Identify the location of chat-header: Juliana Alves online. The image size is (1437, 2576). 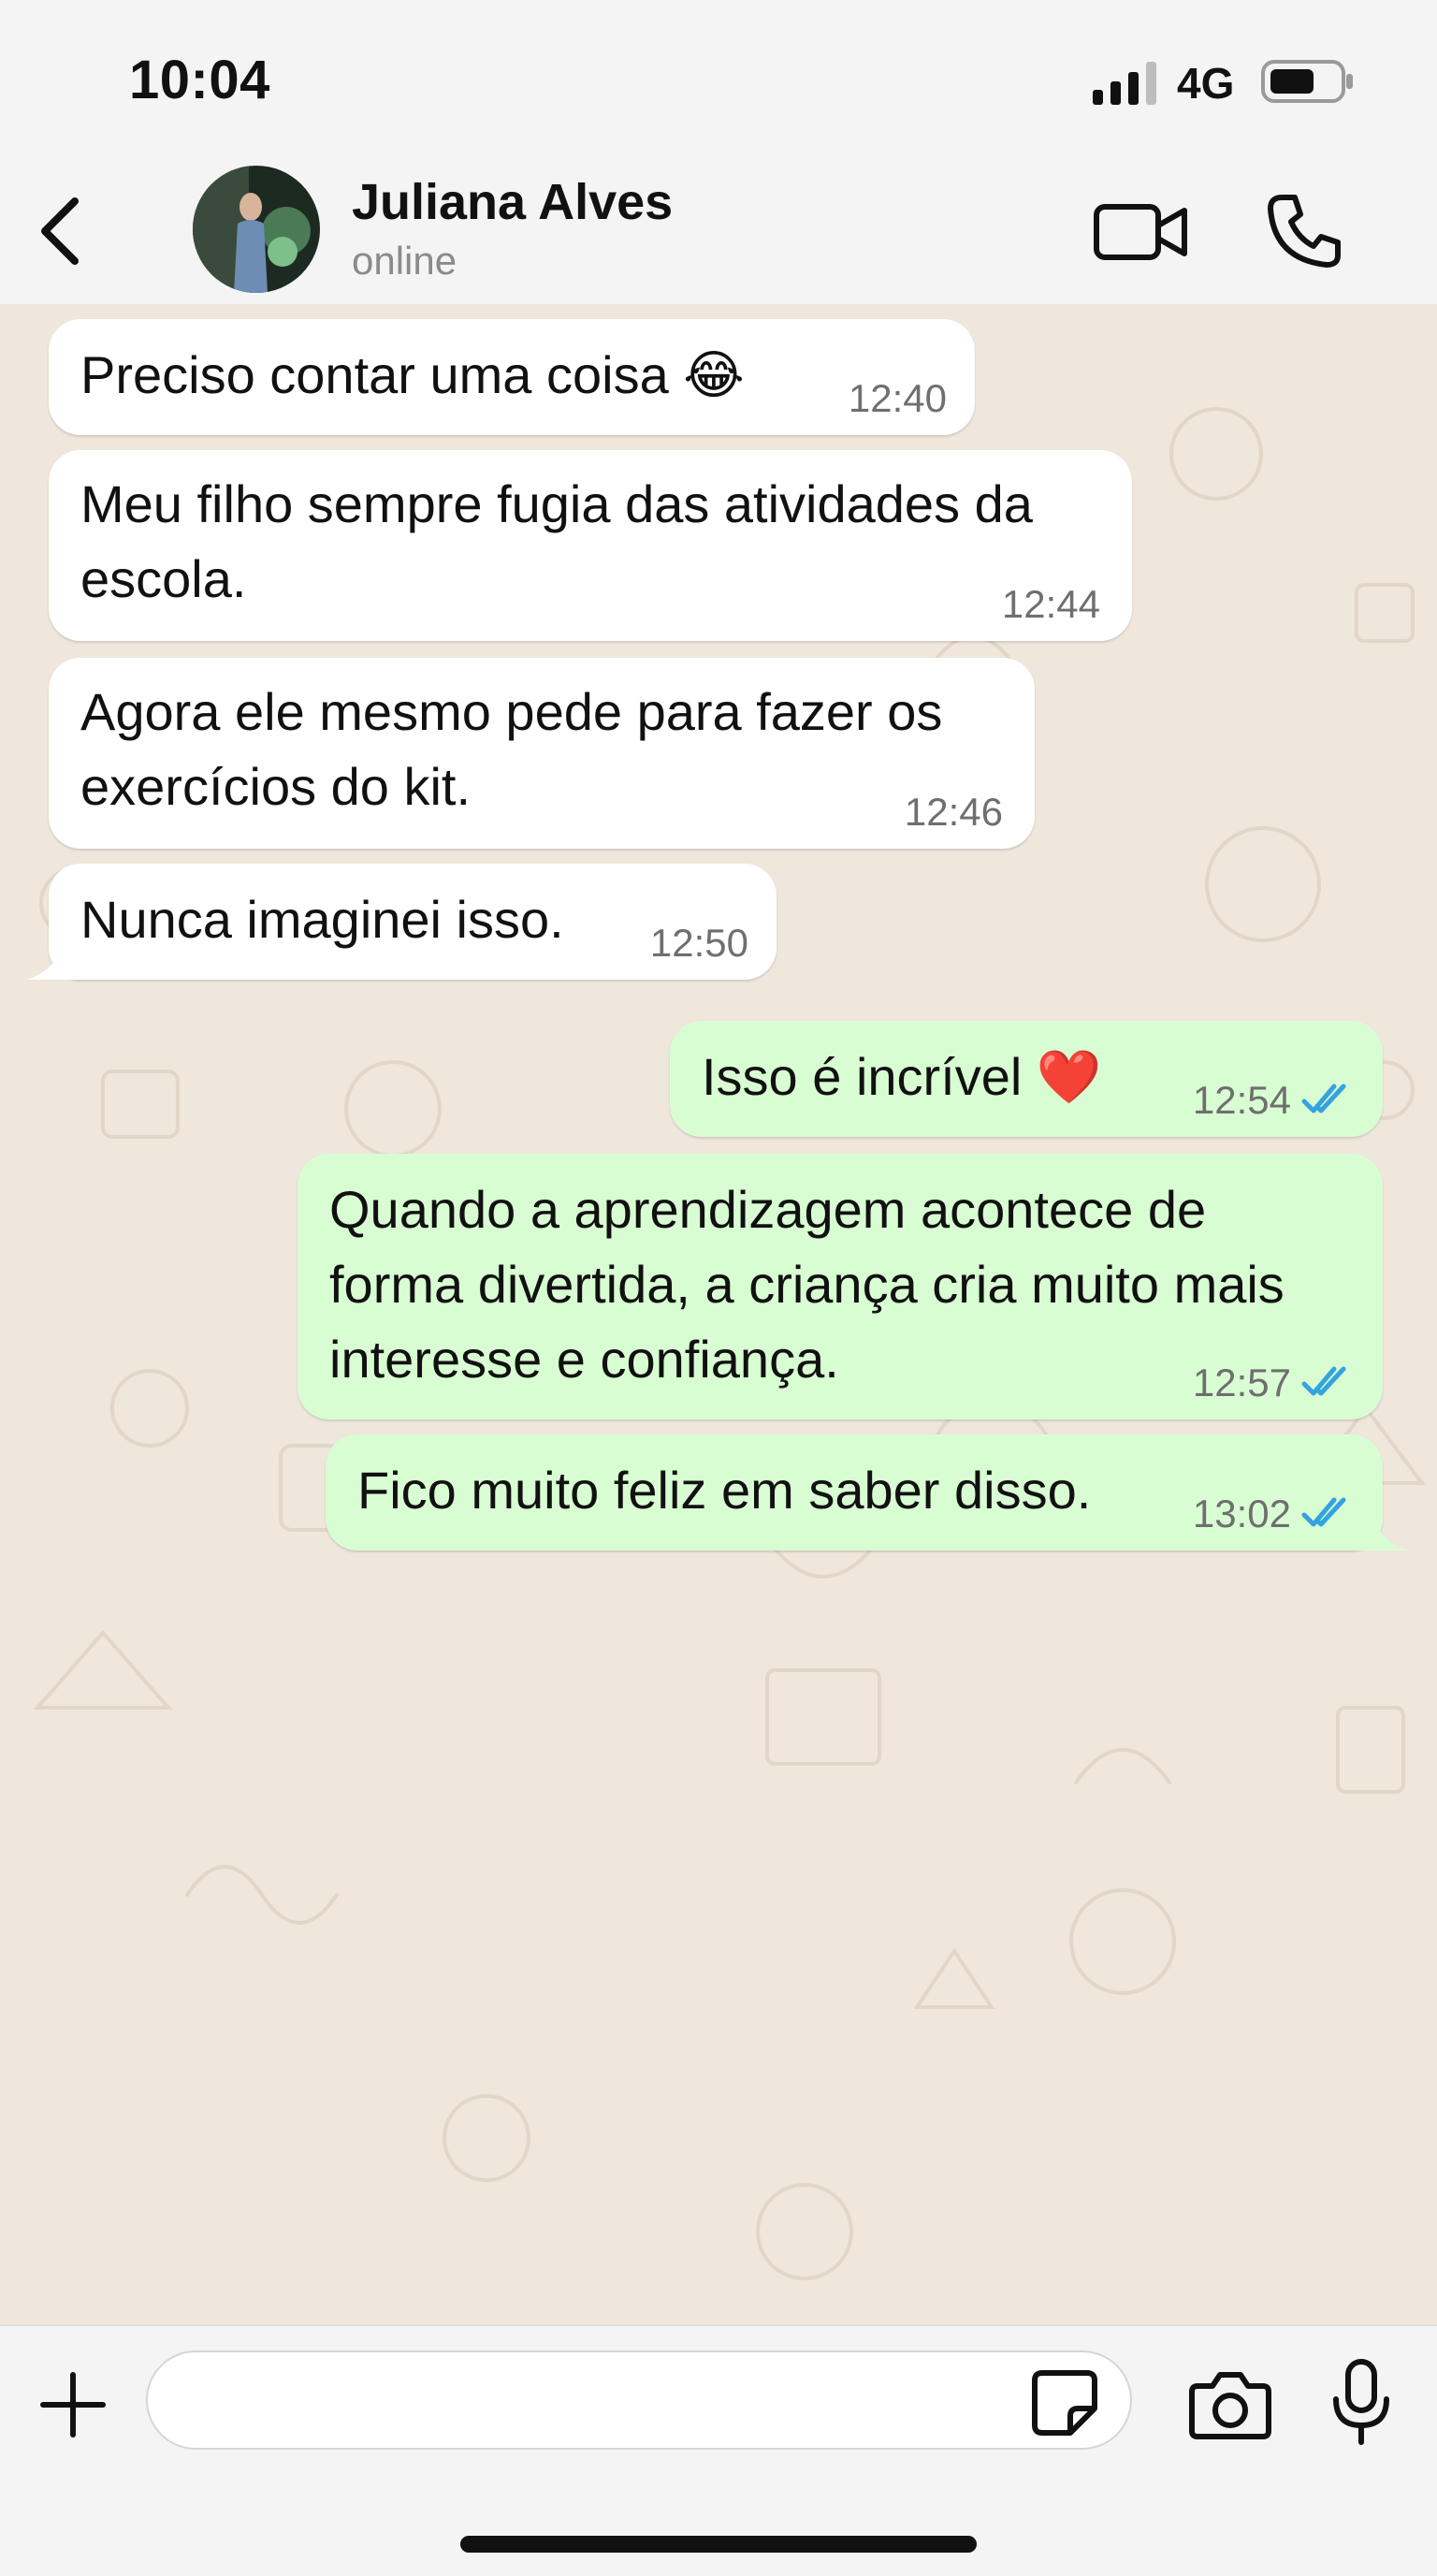
(718, 229).